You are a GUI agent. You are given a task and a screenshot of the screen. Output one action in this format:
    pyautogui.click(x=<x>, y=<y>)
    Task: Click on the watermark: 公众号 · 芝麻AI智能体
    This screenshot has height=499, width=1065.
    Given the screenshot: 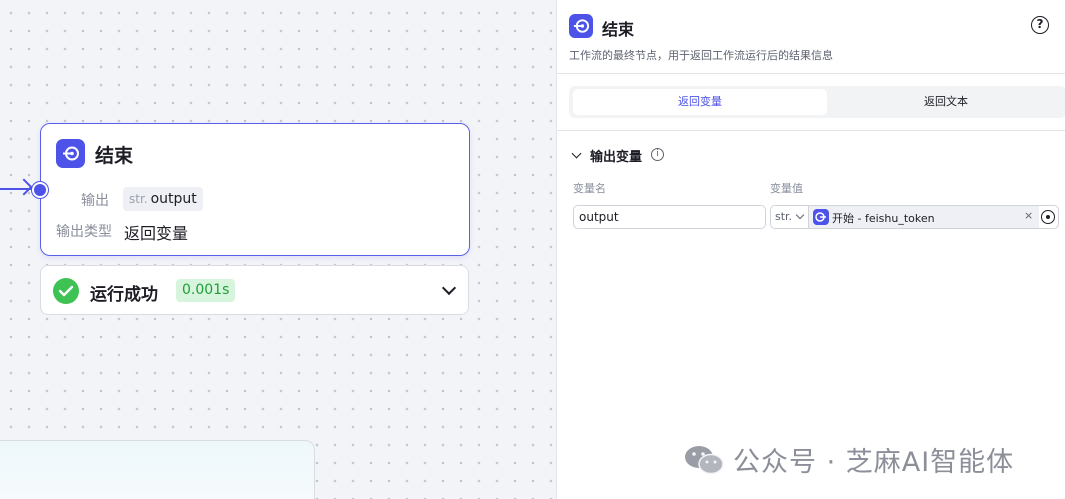 What is the action you would take?
    pyautogui.click(x=848, y=459)
    